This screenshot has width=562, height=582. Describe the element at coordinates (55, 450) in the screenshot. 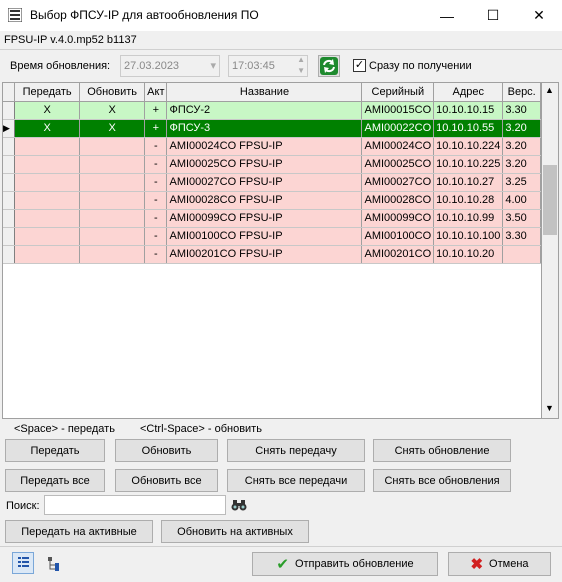

I see `send-button: Передать` at that location.